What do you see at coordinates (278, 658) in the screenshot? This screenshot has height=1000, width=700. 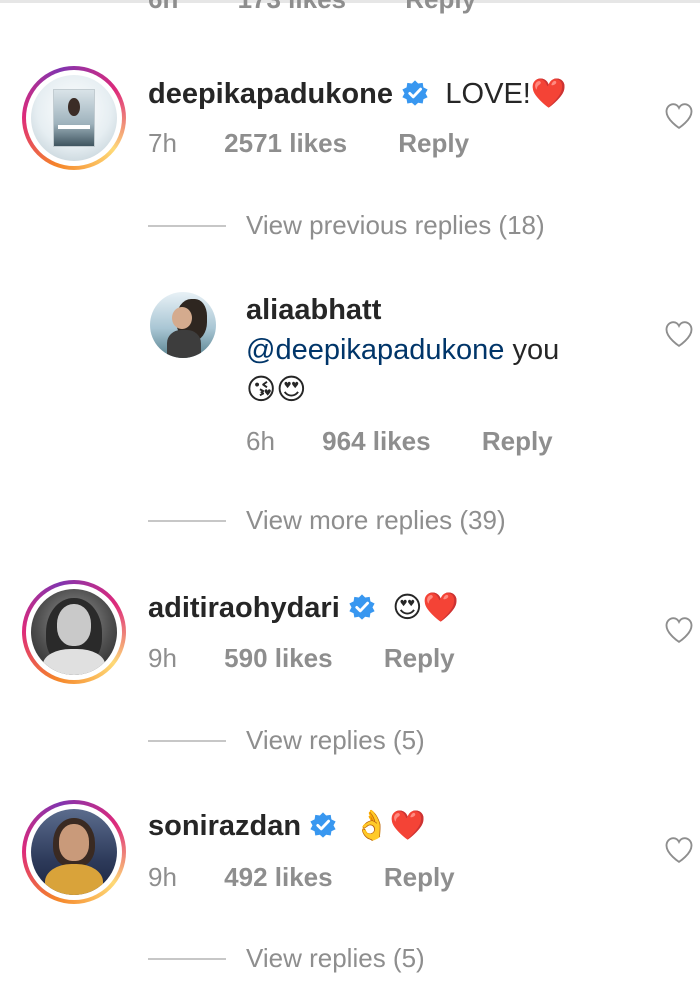 I see `comment-likes: 590 likes` at bounding box center [278, 658].